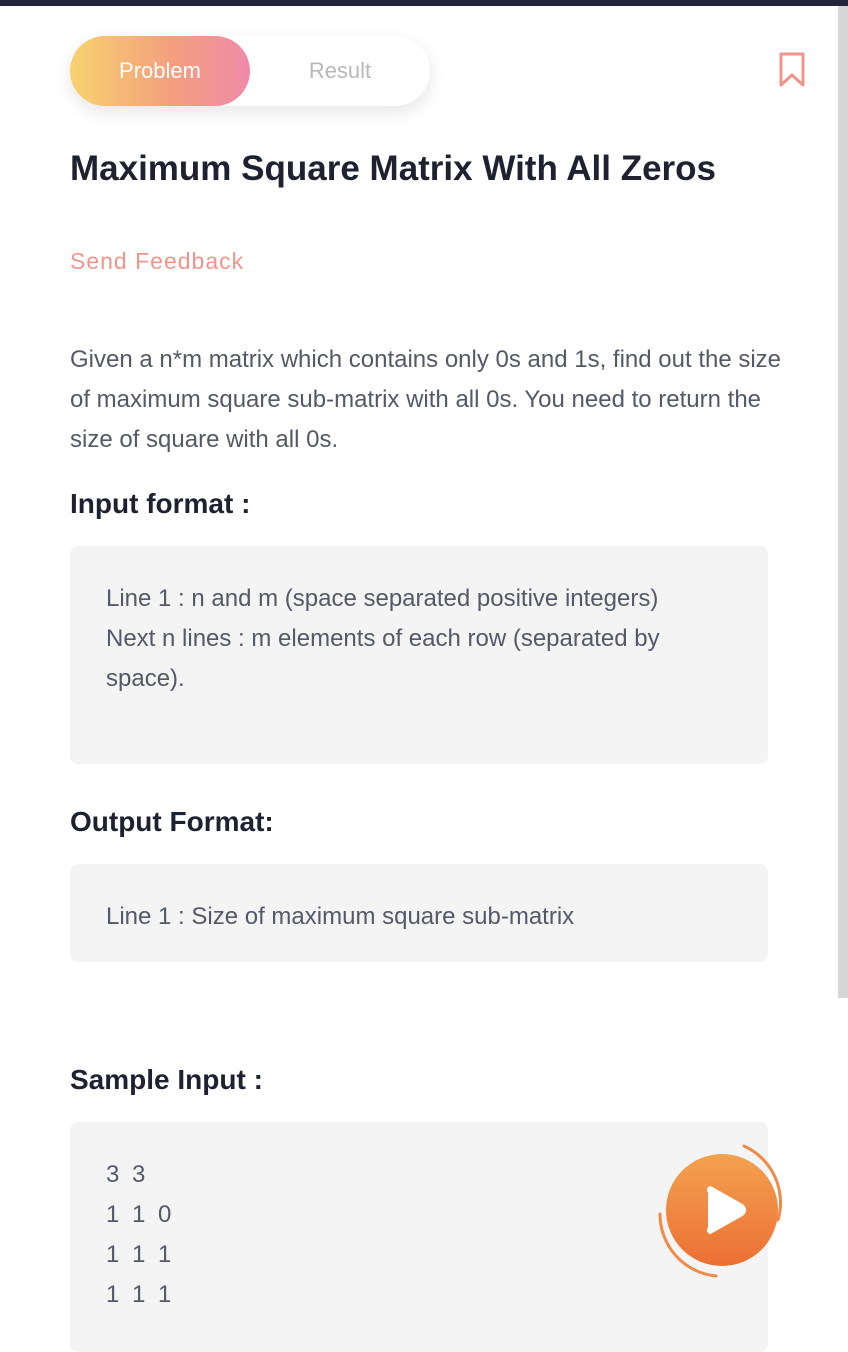 This screenshot has height=1352, width=848. Describe the element at coordinates (127, 1174) in the screenshot. I see `sample-input-line: 3 3` at that location.